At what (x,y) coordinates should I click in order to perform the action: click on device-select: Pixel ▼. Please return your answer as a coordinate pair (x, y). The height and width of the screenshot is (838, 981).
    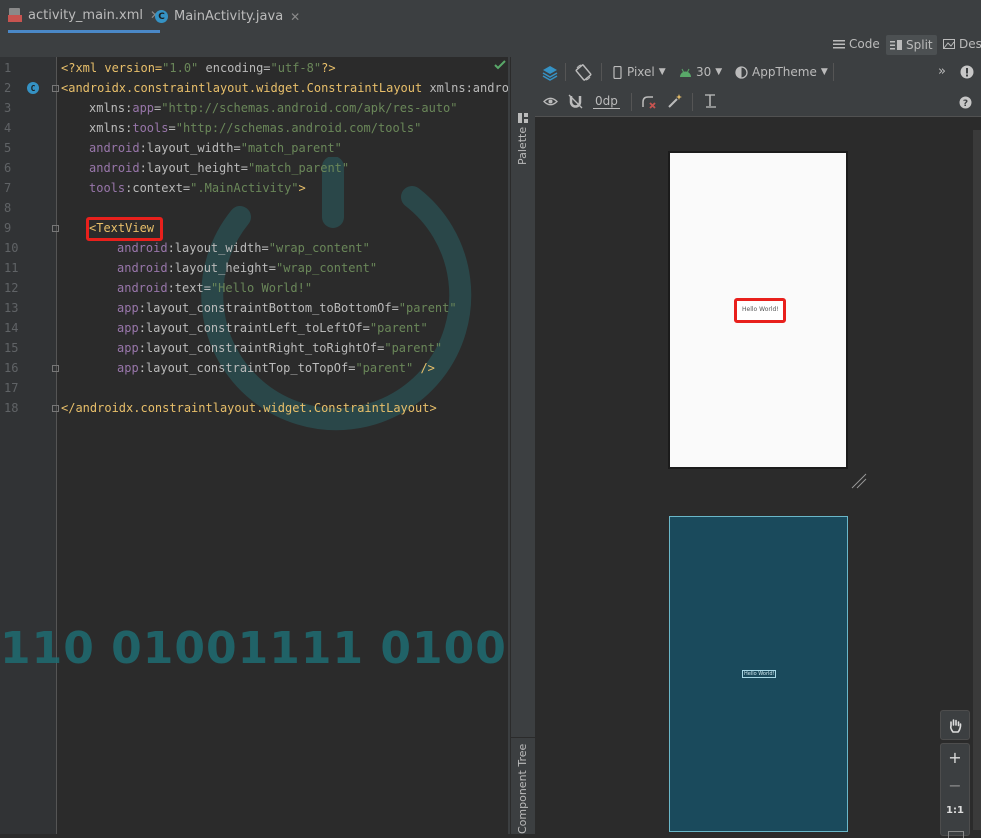
    Looking at the image, I should click on (639, 72).